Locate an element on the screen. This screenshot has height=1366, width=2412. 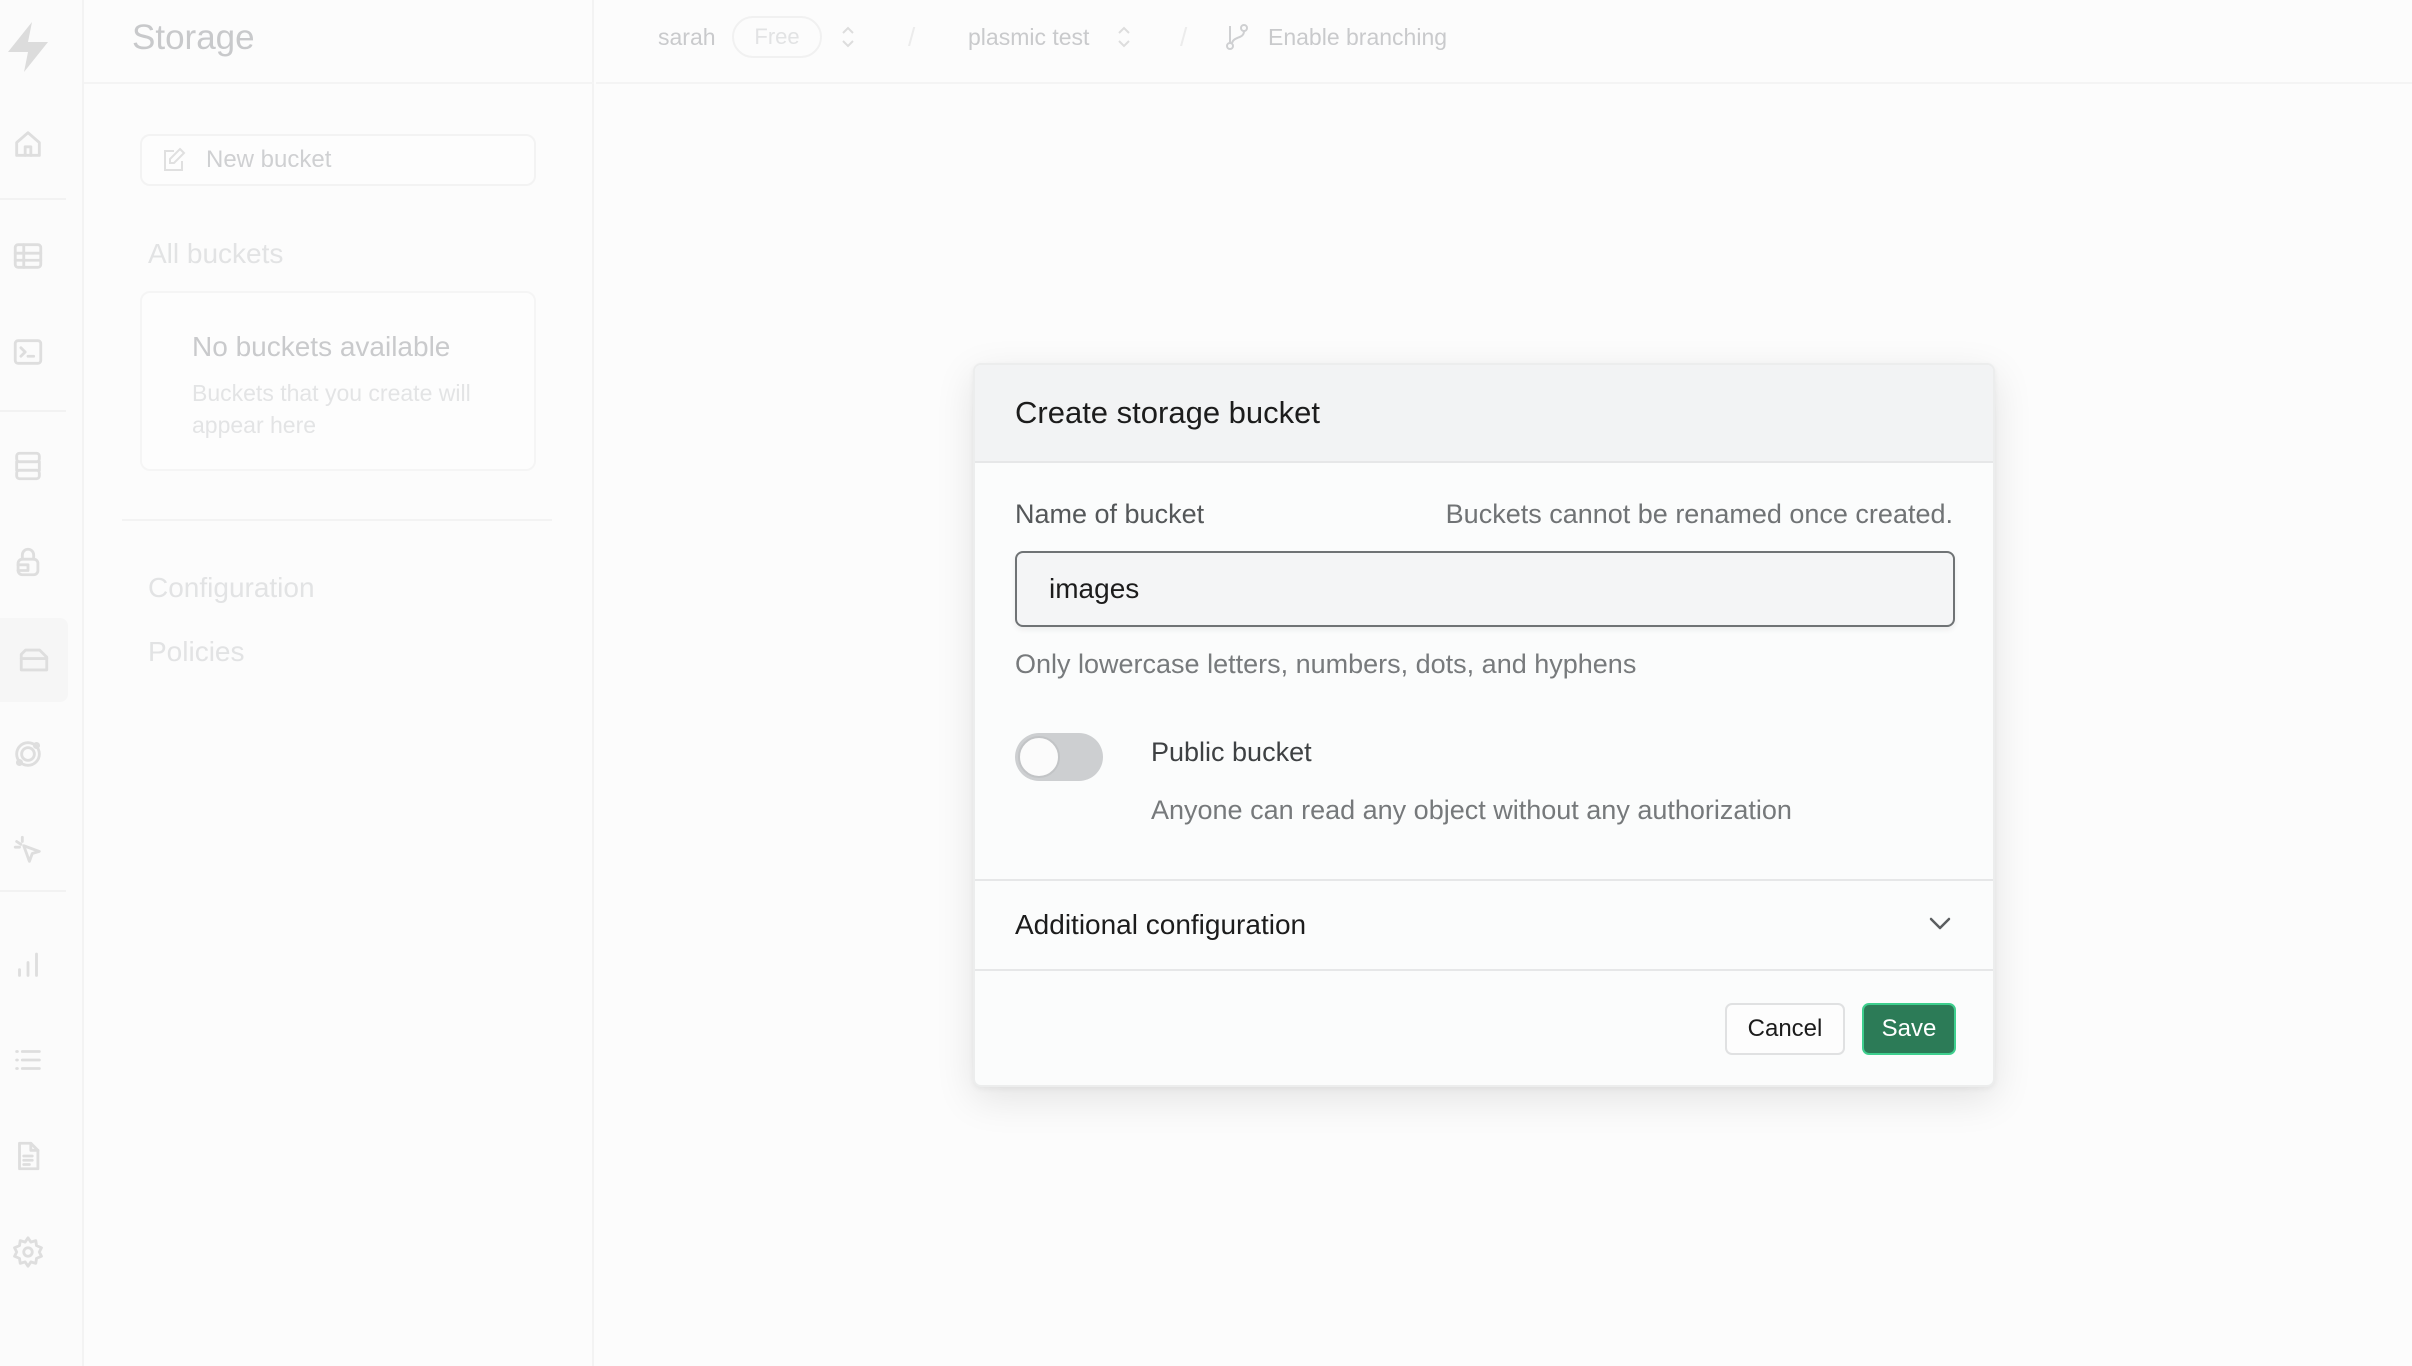
toggle-knob is located at coordinates (1039, 757).